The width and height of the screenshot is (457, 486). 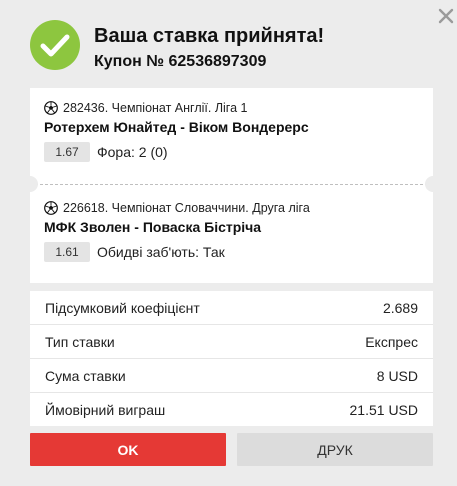 I want to click on check-circle-icon, so click(x=55, y=45).